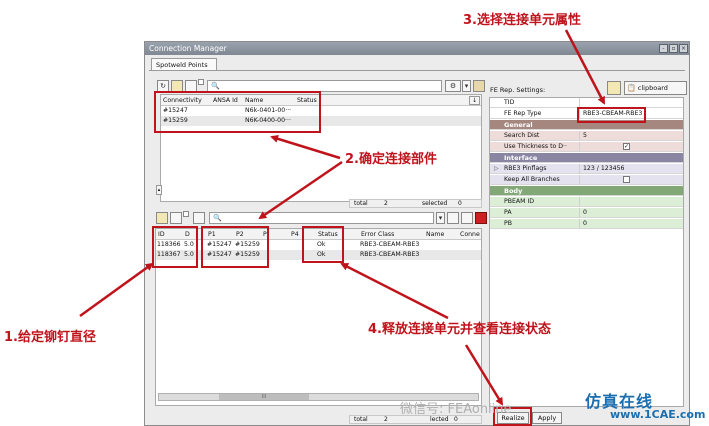 This screenshot has width=709, height=426. I want to click on arrow-to-realize, so click(484, 375).